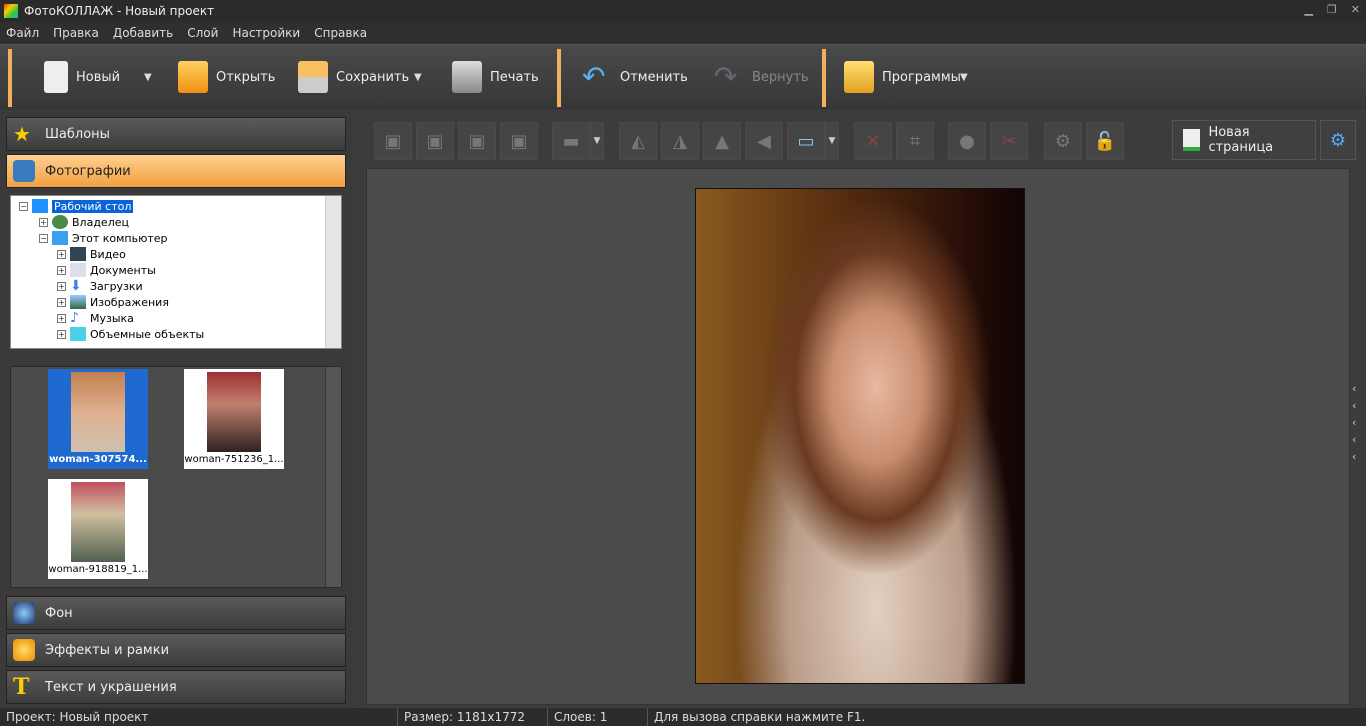 The image size is (1366, 726). What do you see at coordinates (680, 141) in the screenshot?
I see `rotate-right-button: ◮` at bounding box center [680, 141].